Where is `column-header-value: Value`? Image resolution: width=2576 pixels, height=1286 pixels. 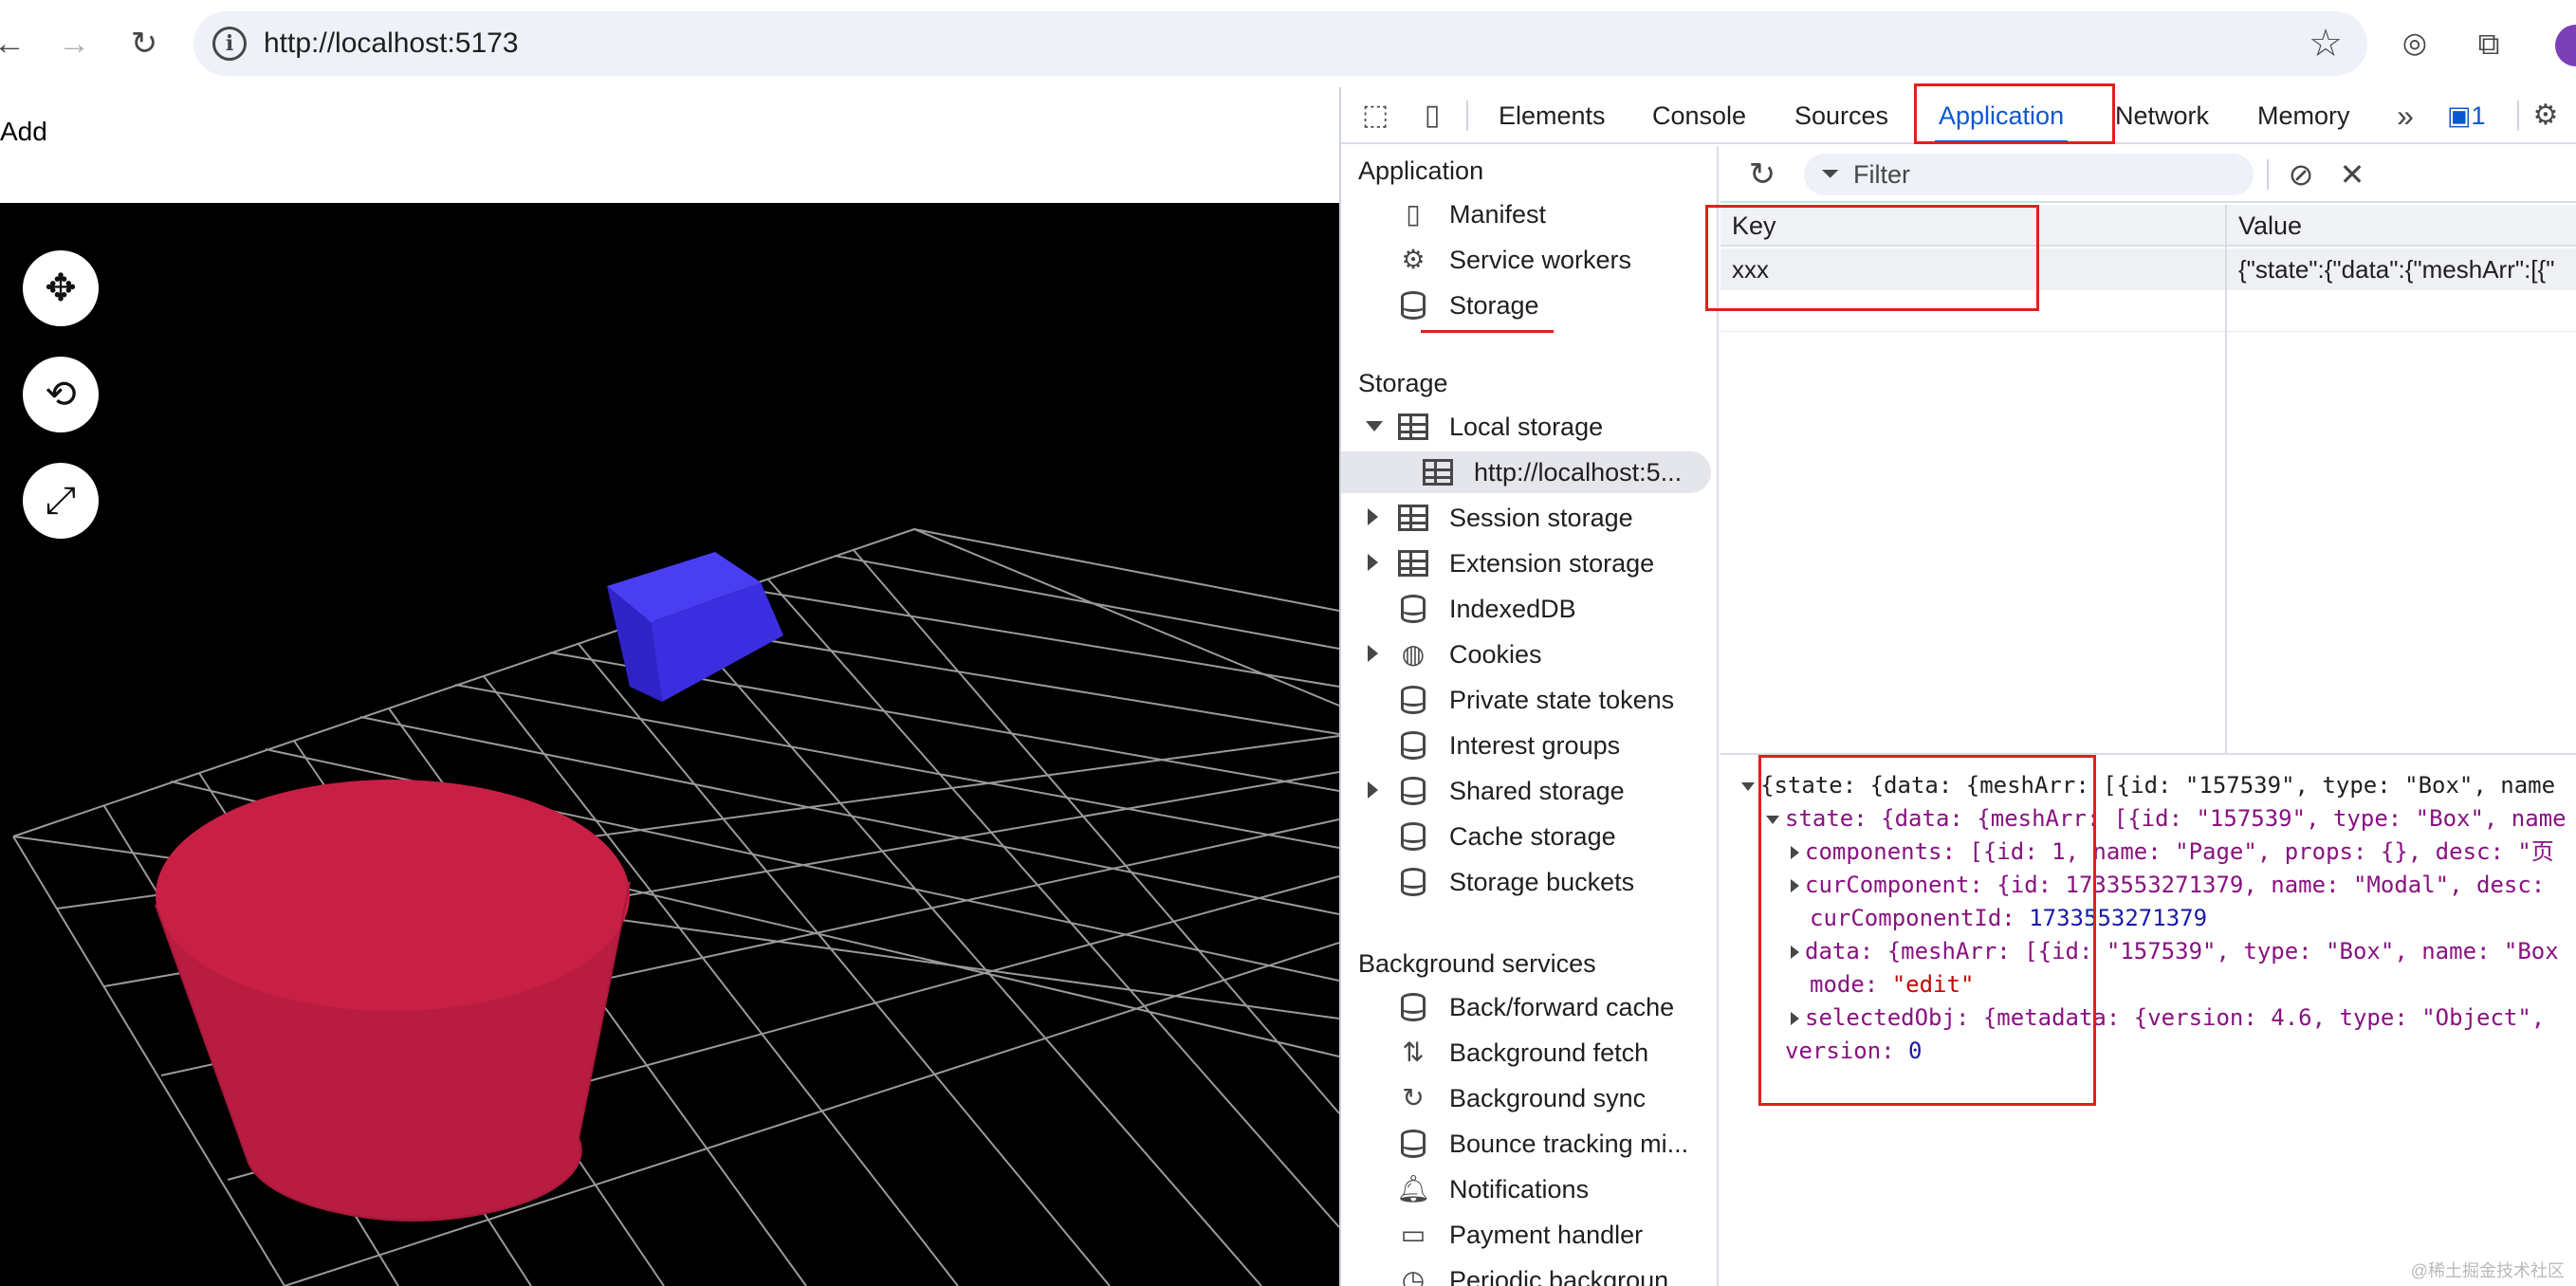 column-header-value: Value is located at coordinates (2401, 226).